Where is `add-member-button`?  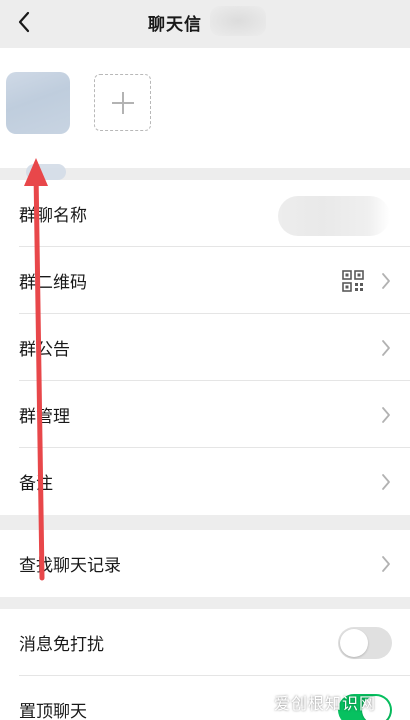
add-member-button is located at coordinates (122, 102).